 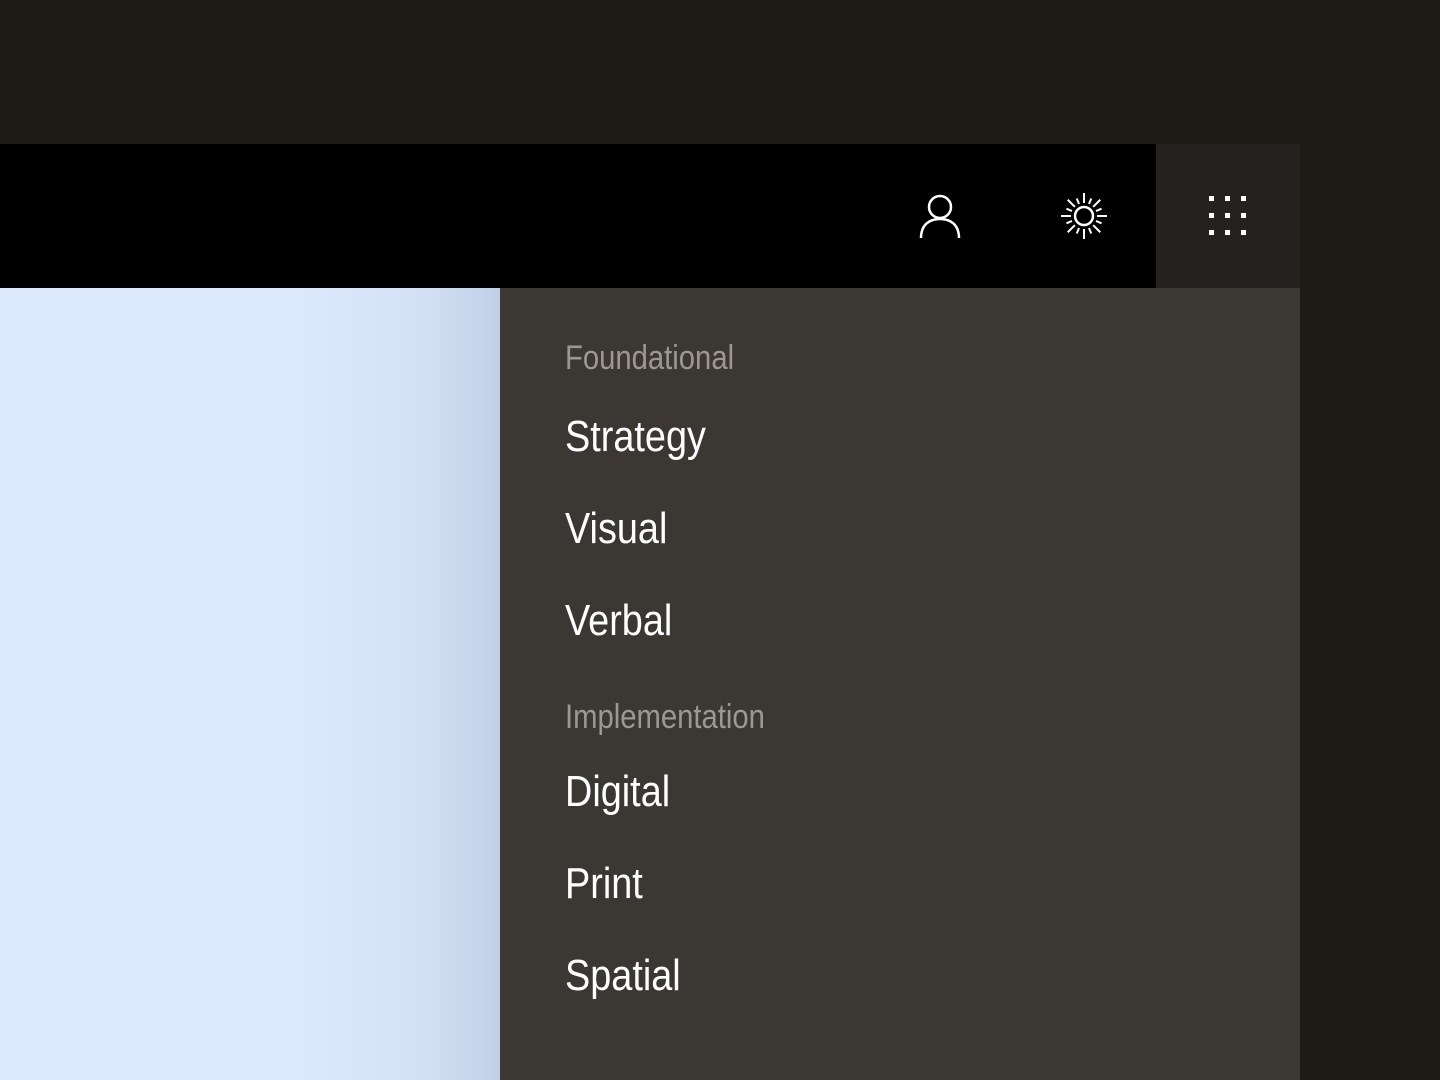 I want to click on user-icon, so click(x=940, y=216).